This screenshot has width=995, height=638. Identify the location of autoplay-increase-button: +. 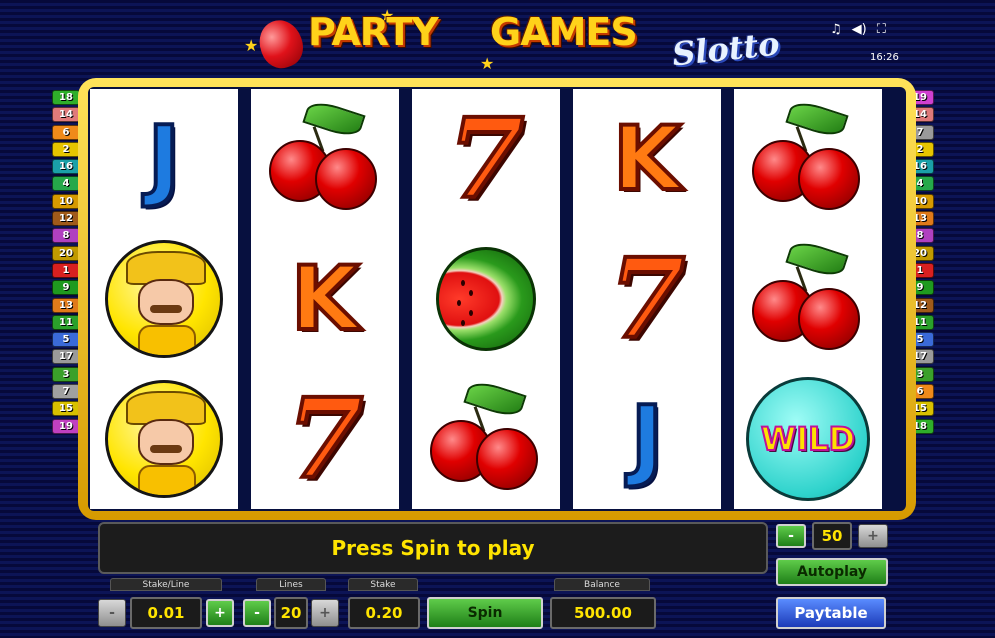
(873, 536).